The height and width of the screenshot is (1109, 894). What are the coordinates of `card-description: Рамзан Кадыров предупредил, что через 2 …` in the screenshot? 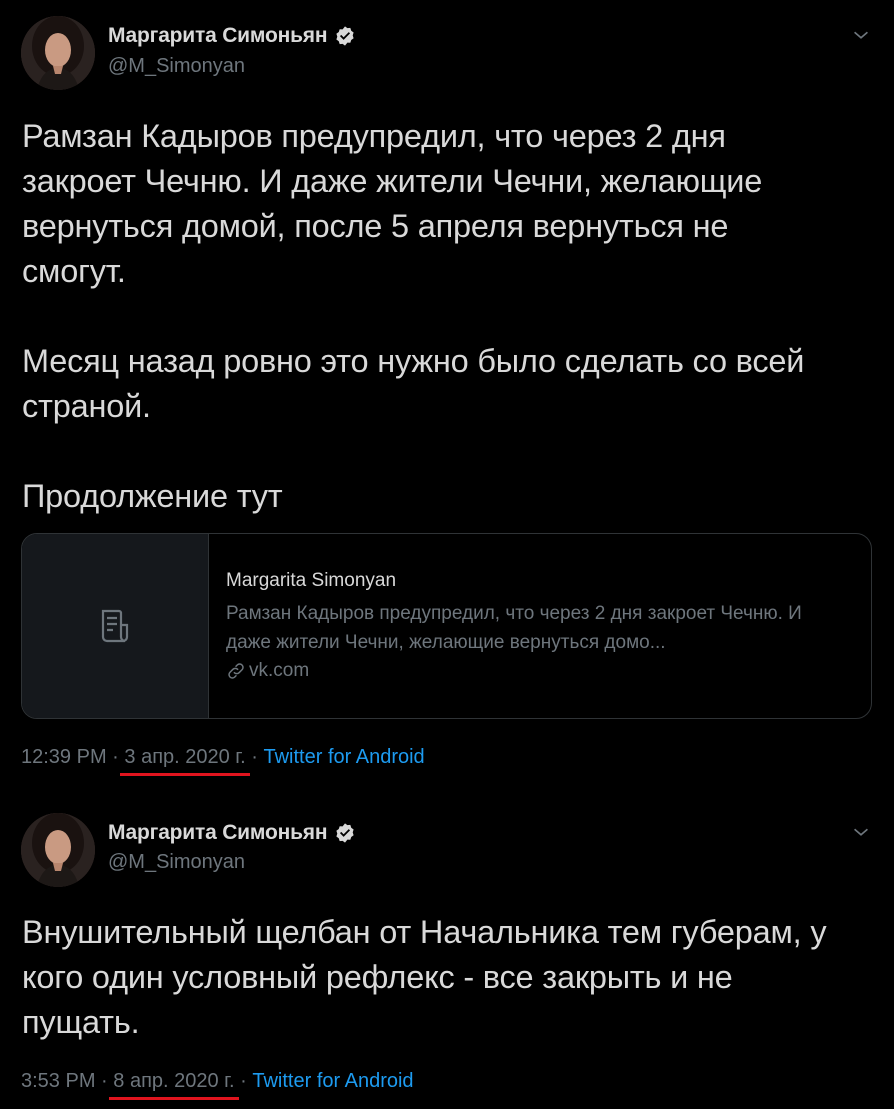 It's located at (514, 628).